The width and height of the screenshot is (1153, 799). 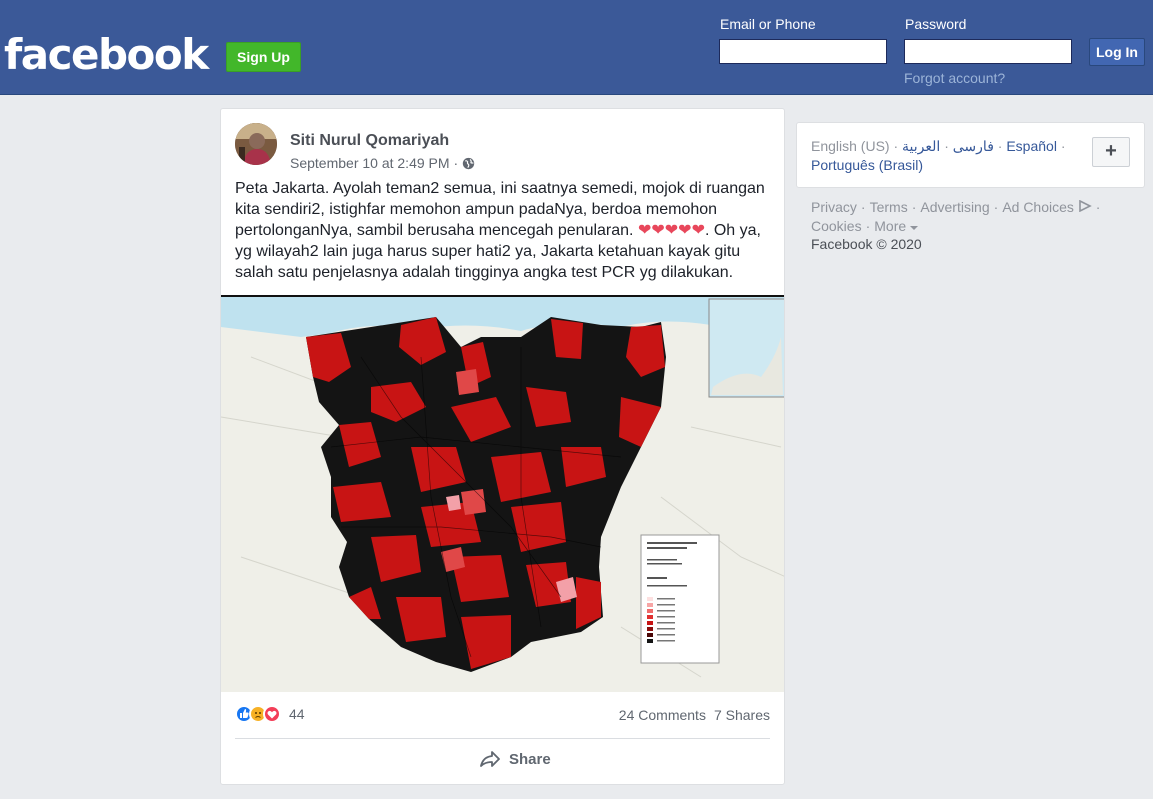 I want to click on email-label: Email or Phone, so click(x=768, y=24).